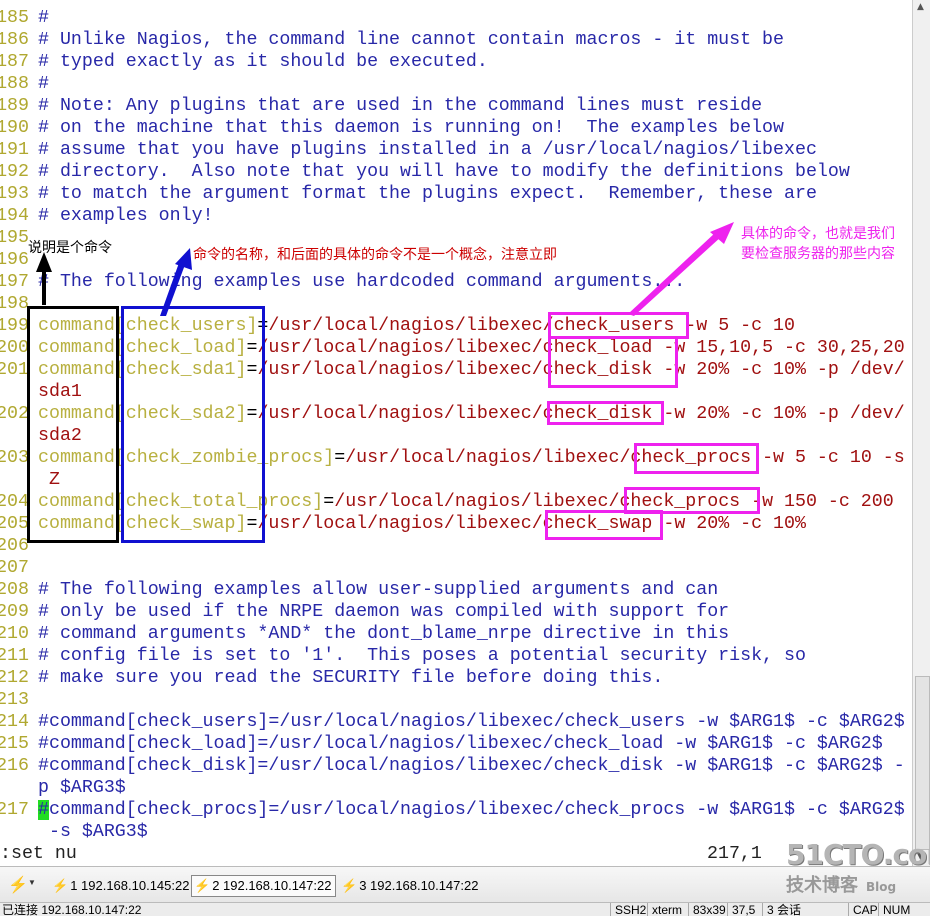 The height and width of the screenshot is (916, 930). I want to click on annotation-arrows, so click(385, 269).